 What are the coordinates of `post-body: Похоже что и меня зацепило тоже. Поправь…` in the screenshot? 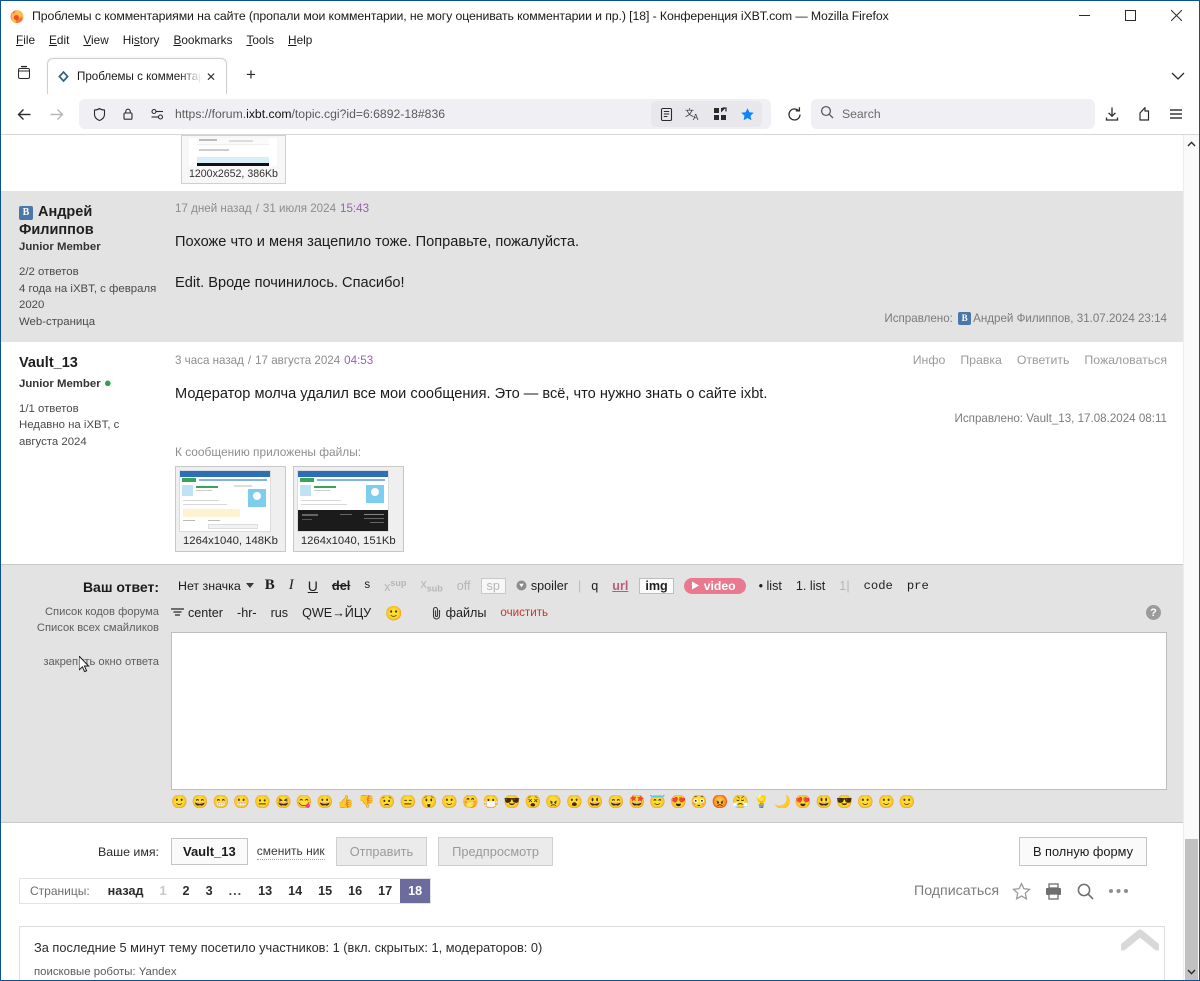 It's located at (671, 262).